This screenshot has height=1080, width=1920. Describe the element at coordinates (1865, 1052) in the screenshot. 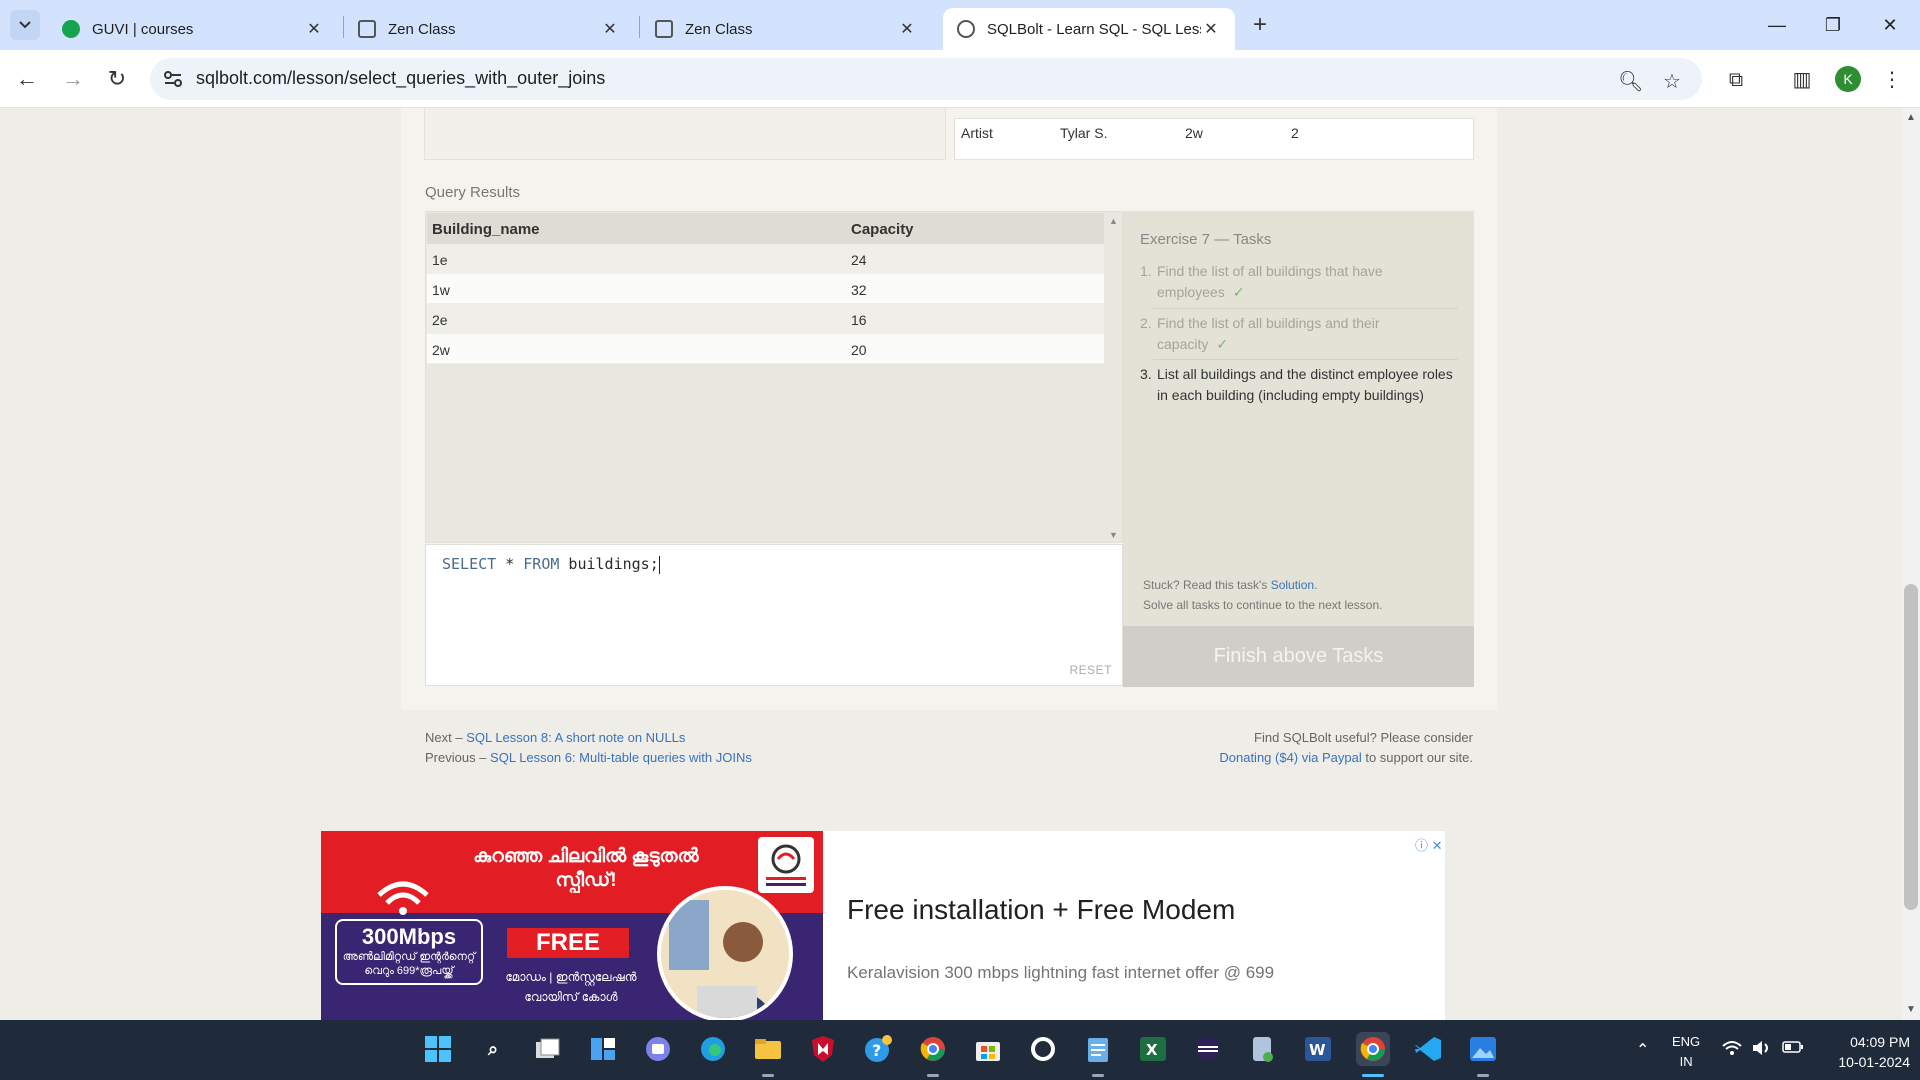

I see `system-clock: 04:09 PM 10-01-2024` at that location.